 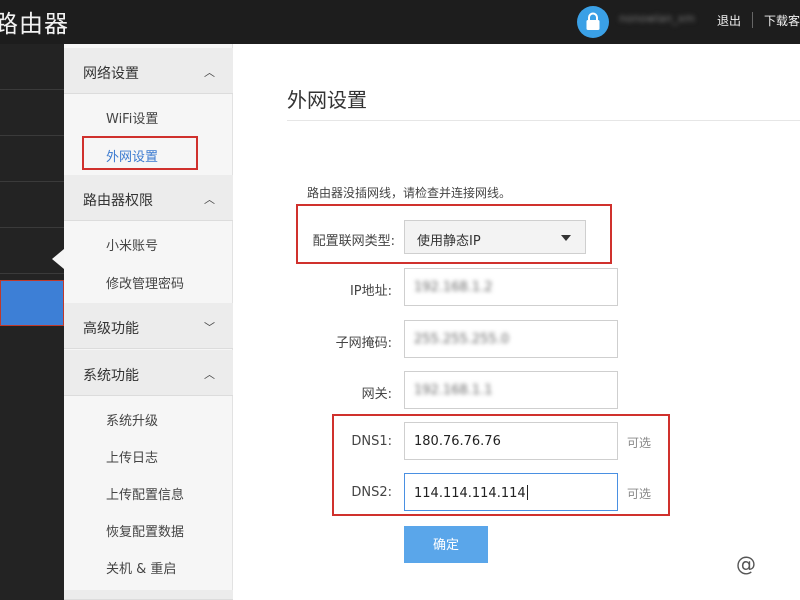 I want to click on sidebar-section-network: 网络设置 ︿, so click(x=148, y=71).